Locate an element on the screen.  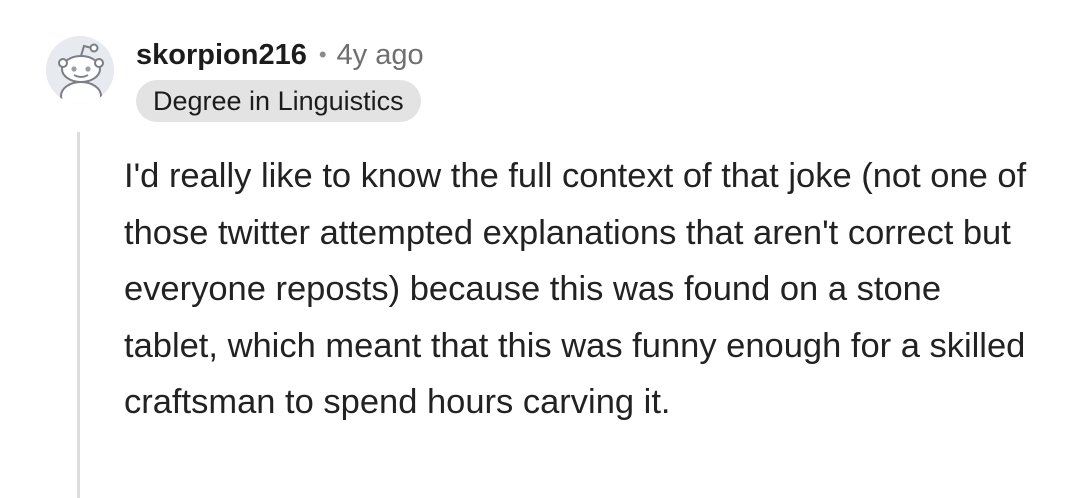
comment-header: skorpion216 • 4y ago is located at coordinates (280, 55).